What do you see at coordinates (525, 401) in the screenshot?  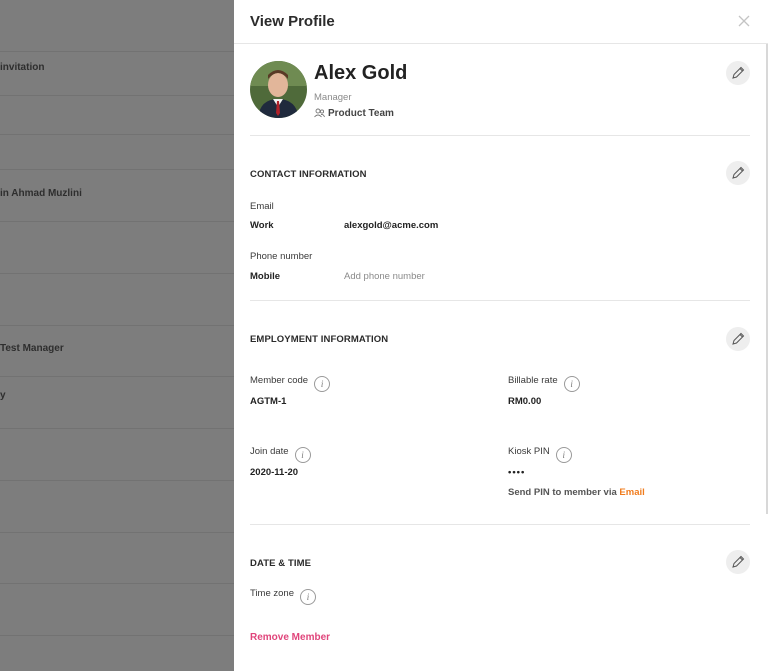 I see `billable-rate-value: RM0.00` at bounding box center [525, 401].